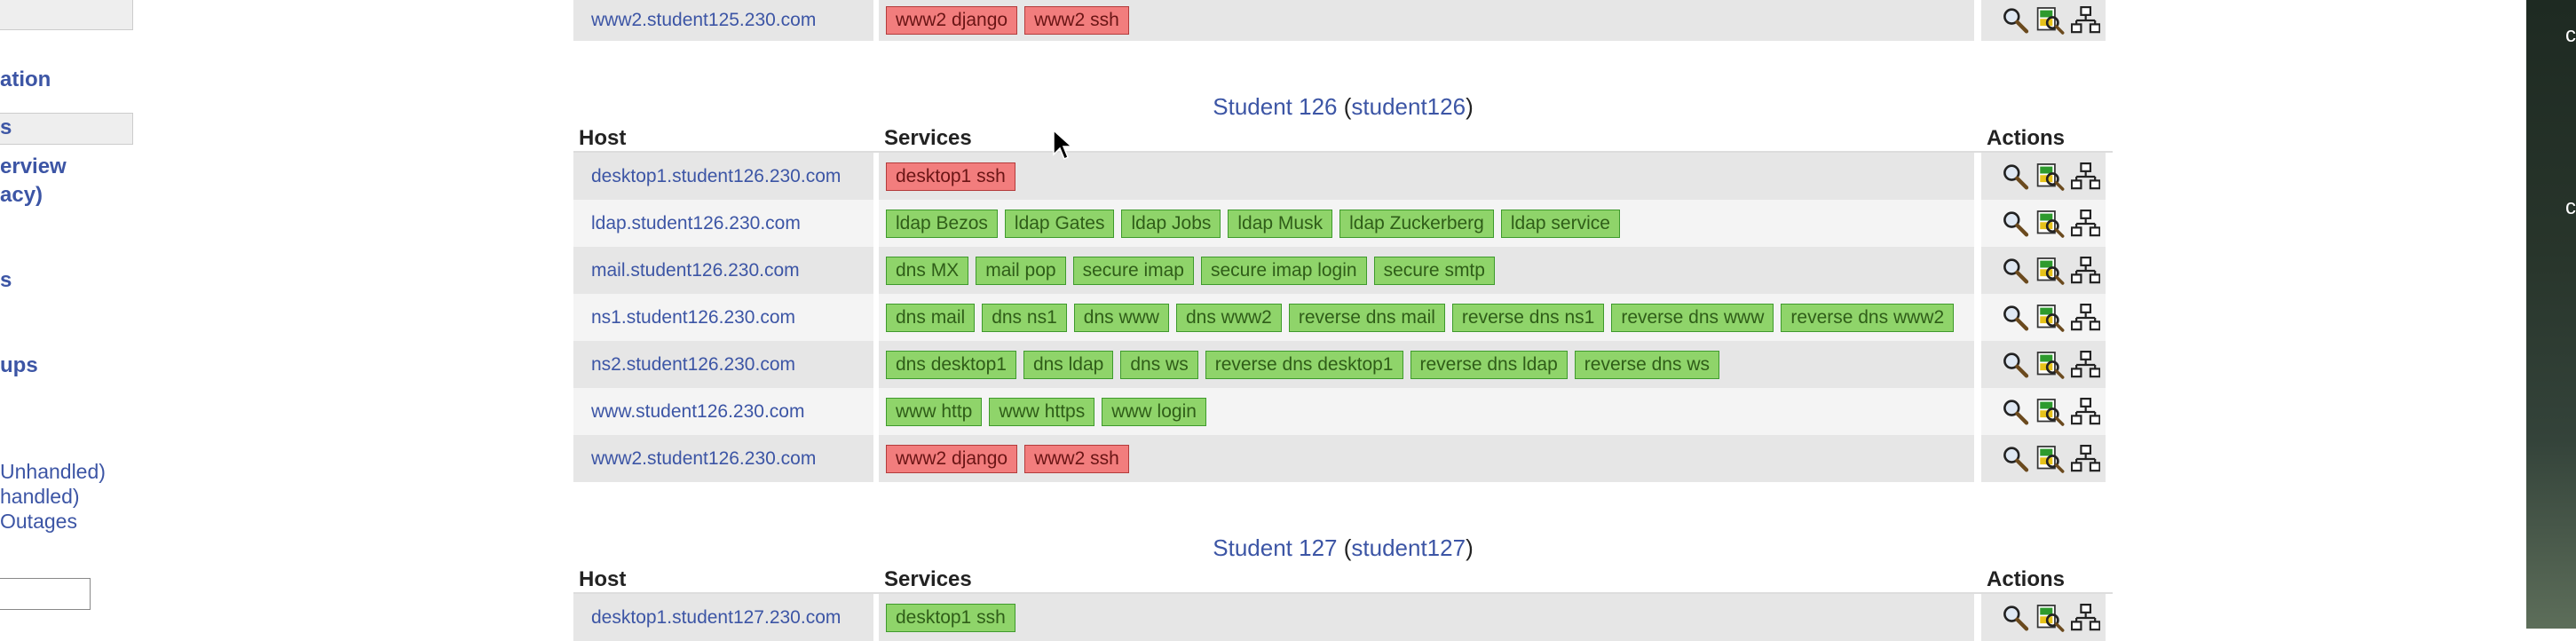  What do you see at coordinates (1408, 106) in the screenshot?
I see `group-alias-link: student126` at bounding box center [1408, 106].